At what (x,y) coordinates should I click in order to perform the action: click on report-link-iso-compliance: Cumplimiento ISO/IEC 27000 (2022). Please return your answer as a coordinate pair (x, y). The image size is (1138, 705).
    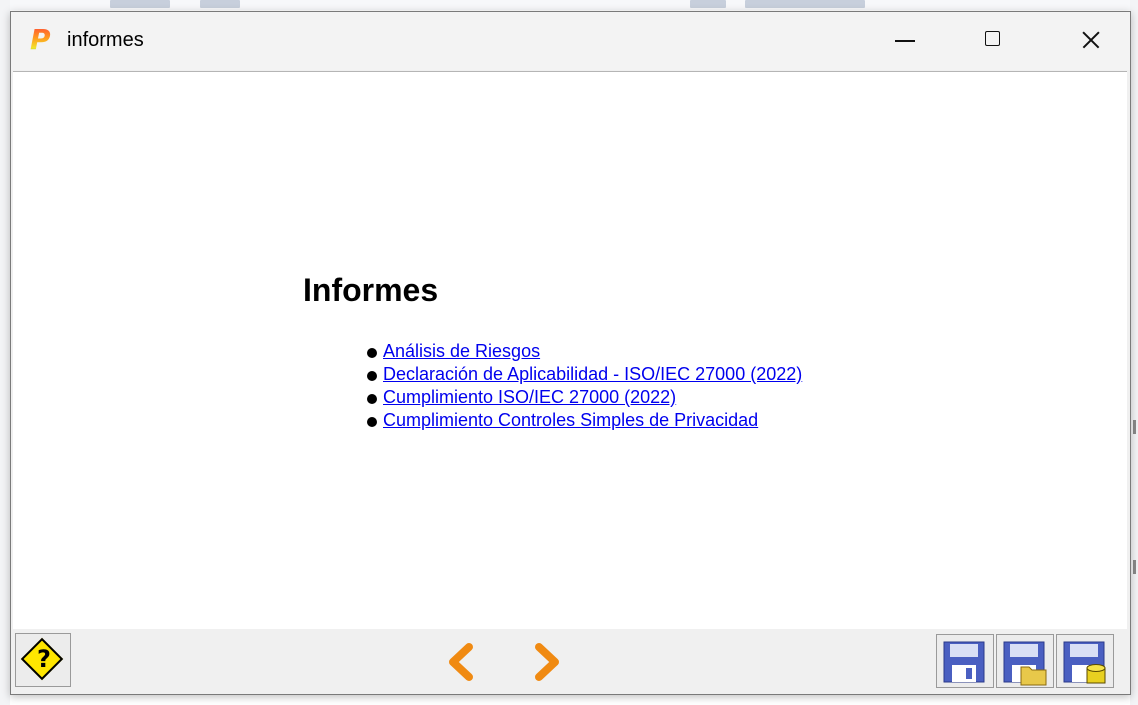
    Looking at the image, I should click on (529, 397).